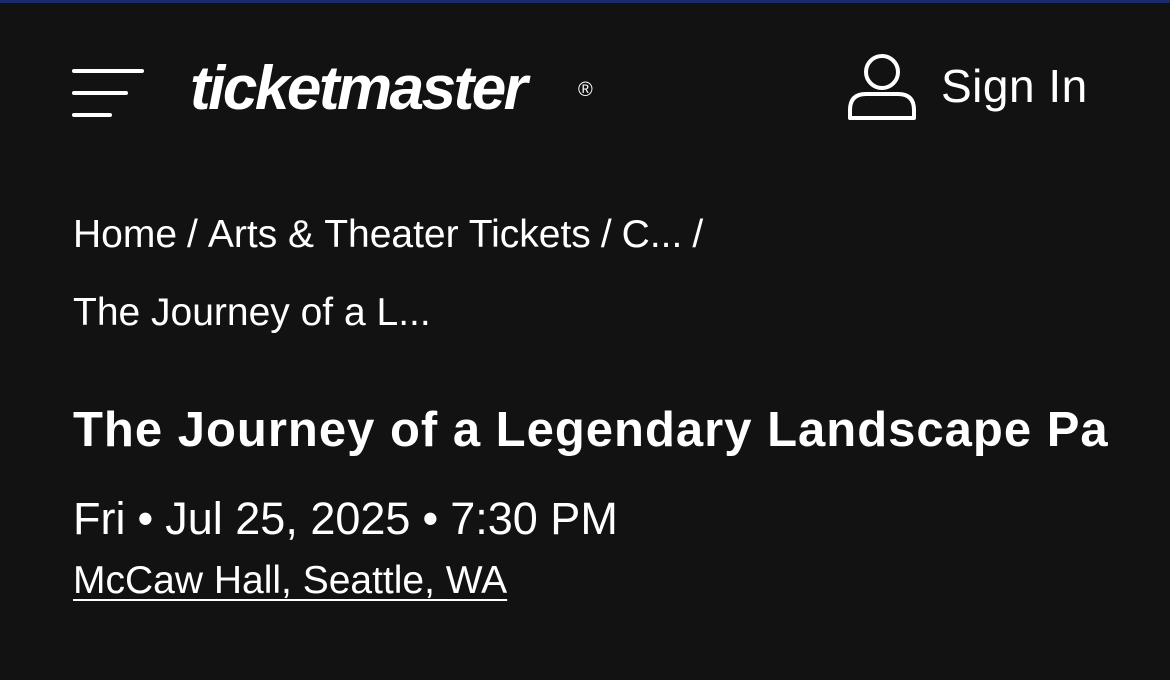 The image size is (1170, 680). I want to click on event-title: The Journey of a Legendary Landscape Pa, so click(591, 430).